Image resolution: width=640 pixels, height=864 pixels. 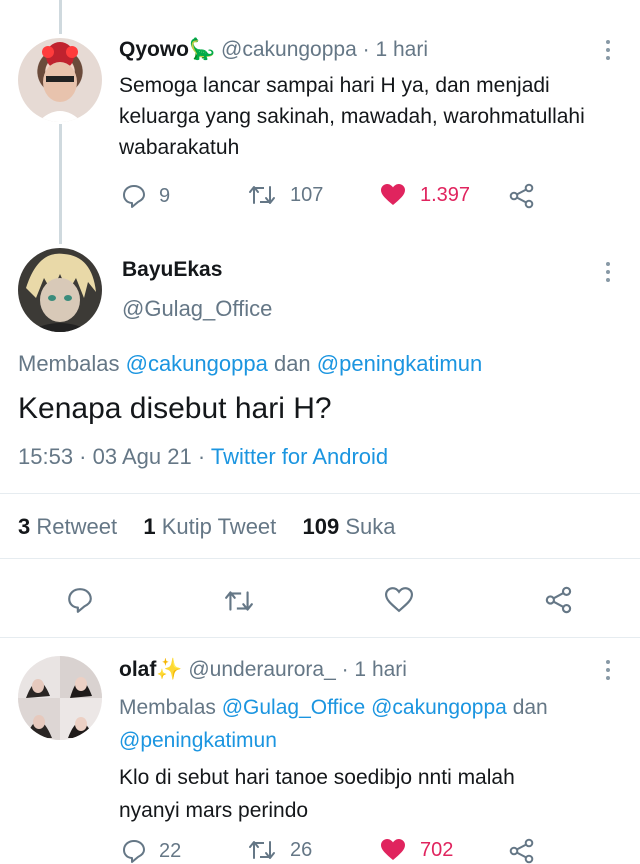 I want to click on user-handle: @cakungoppa, so click(x=289, y=49).